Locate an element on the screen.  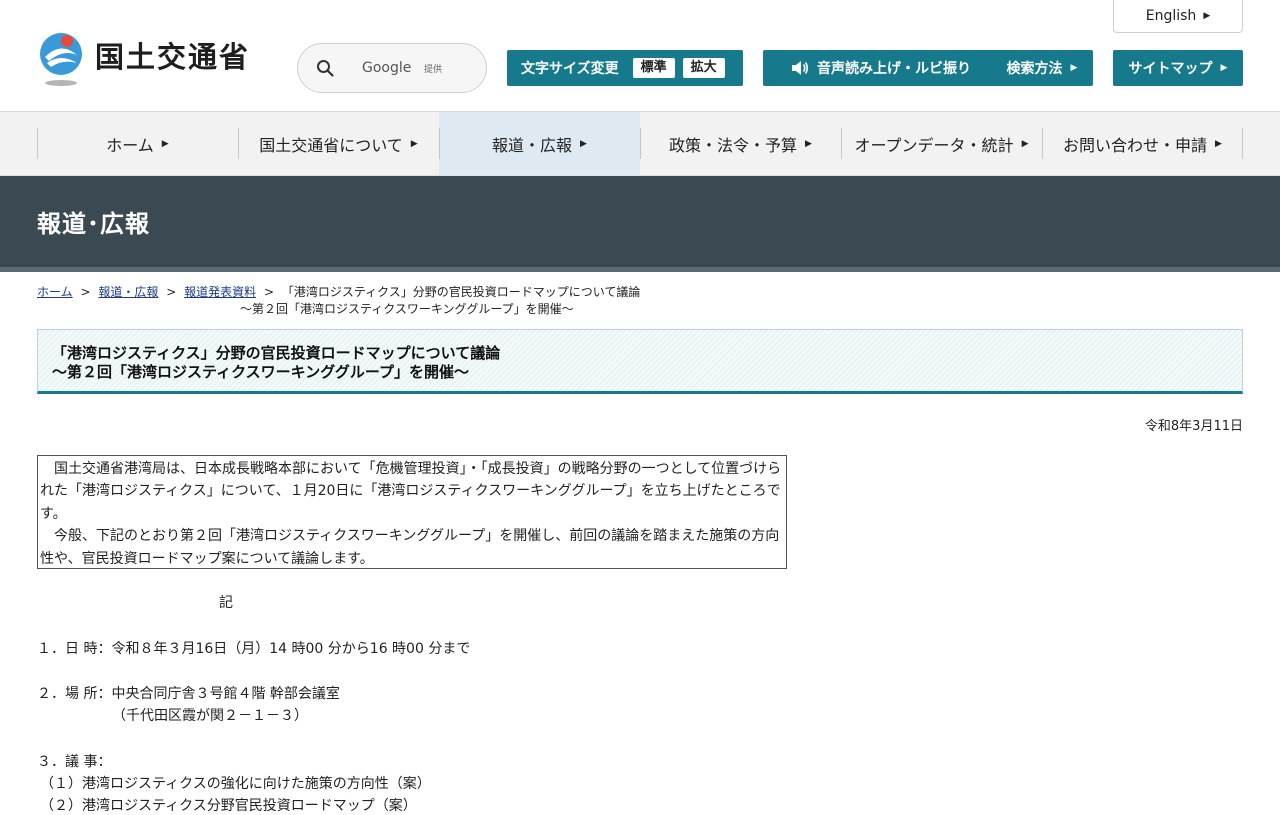
logo-mark-icon is located at coordinates (61, 59).